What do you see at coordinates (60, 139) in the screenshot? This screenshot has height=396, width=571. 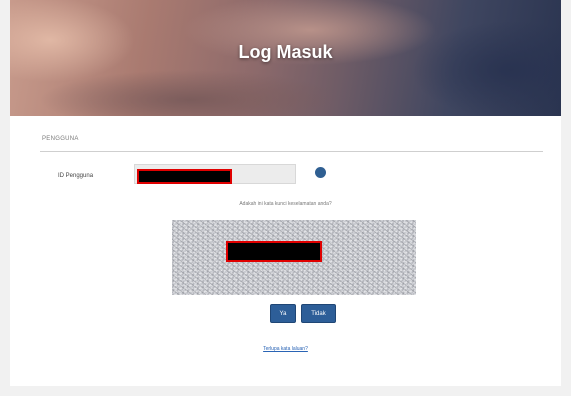 I see `section-label: PENGGUNA` at bounding box center [60, 139].